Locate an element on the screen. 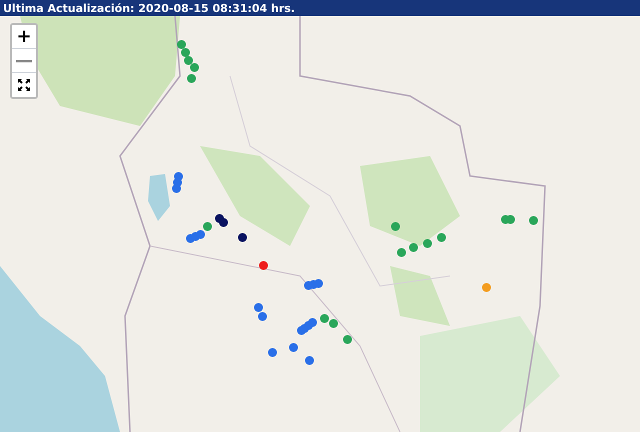  last-update-text: Ultima Actualización: 2020-08-15 08:31:04 hrs. is located at coordinates (149, 8).